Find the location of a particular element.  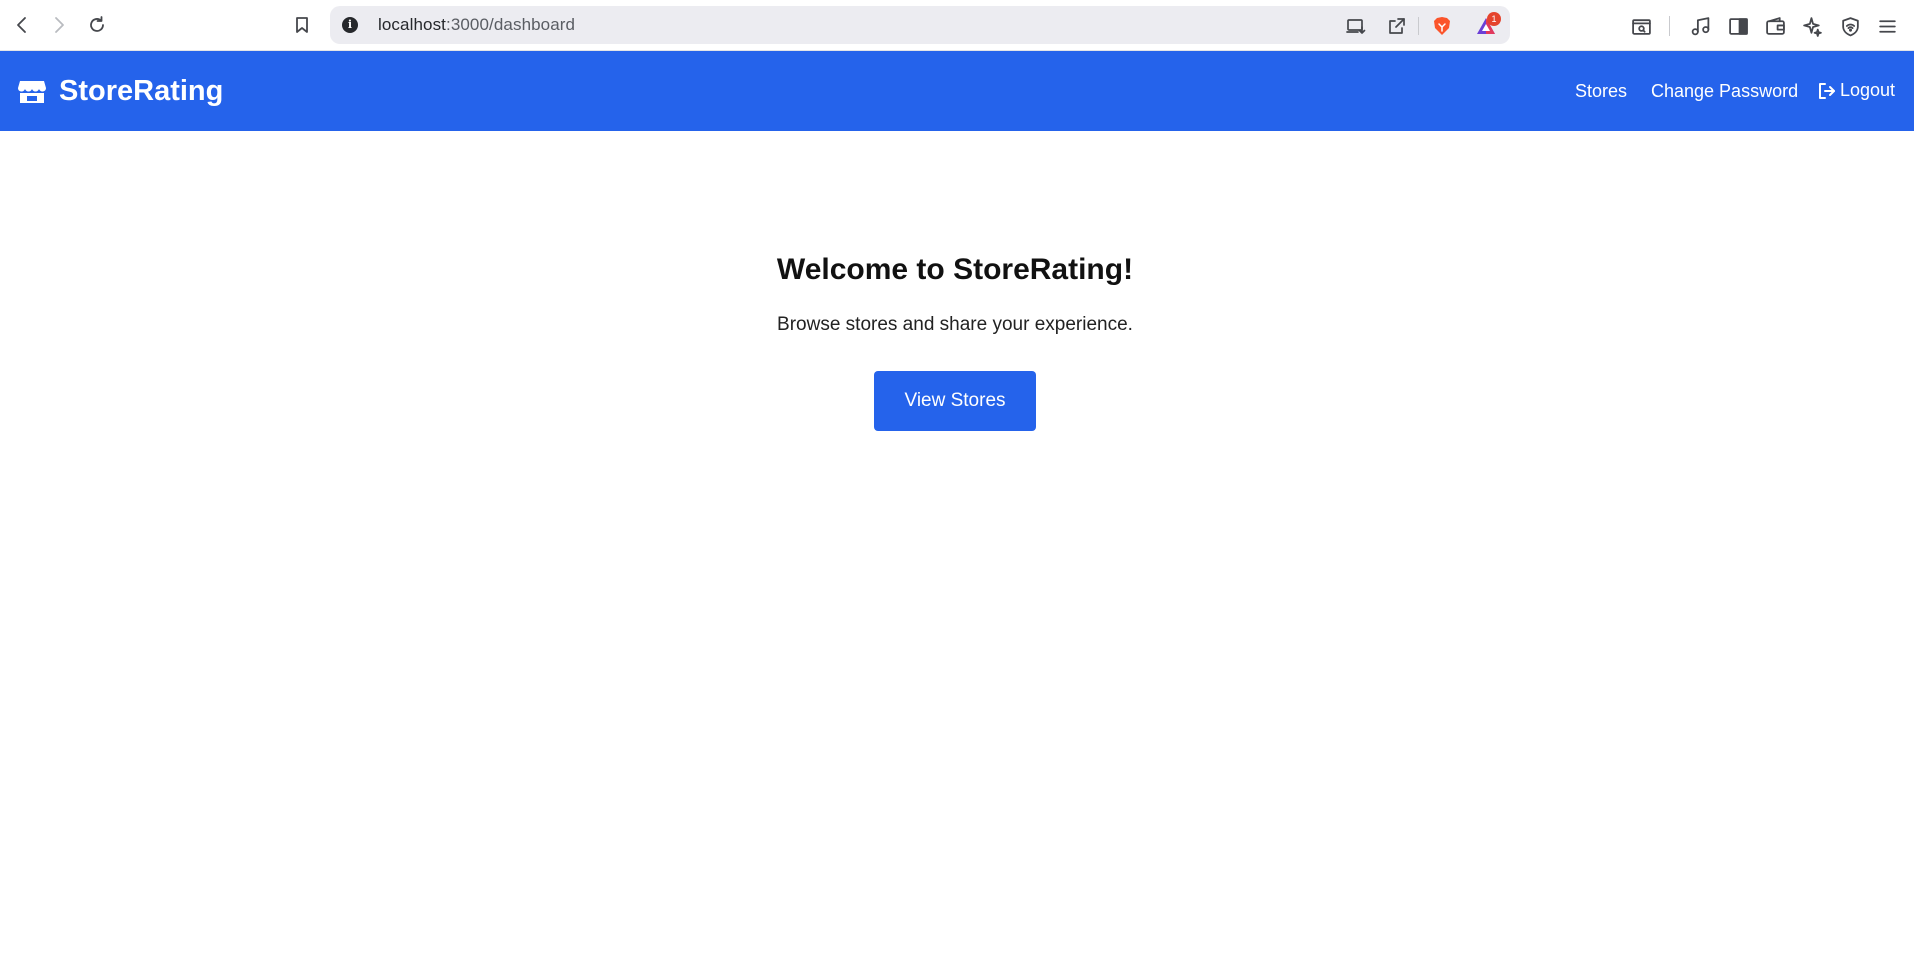

brand-name: StoreRating is located at coordinates (141, 90).